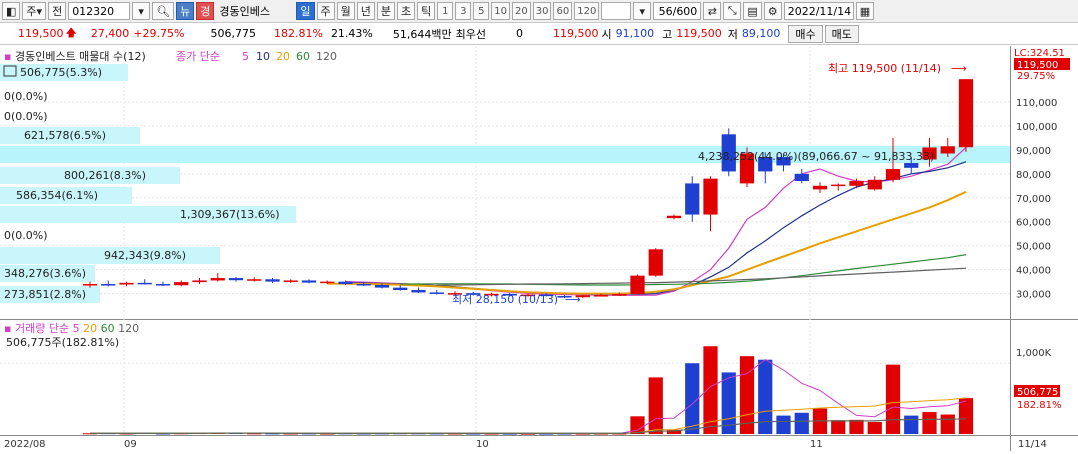 This screenshot has height=454, width=1078. I want to click on buy-button: 매수, so click(805, 33).